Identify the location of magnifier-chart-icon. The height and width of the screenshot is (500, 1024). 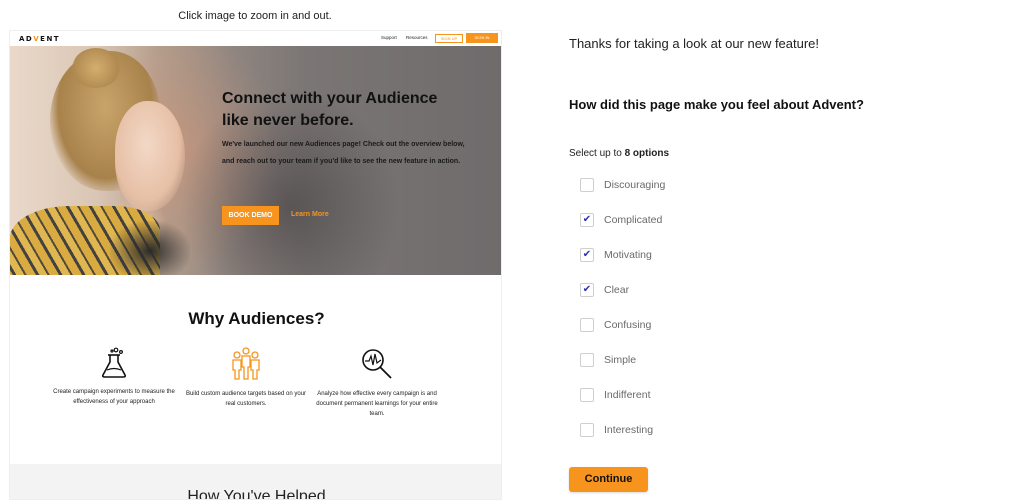
(377, 364).